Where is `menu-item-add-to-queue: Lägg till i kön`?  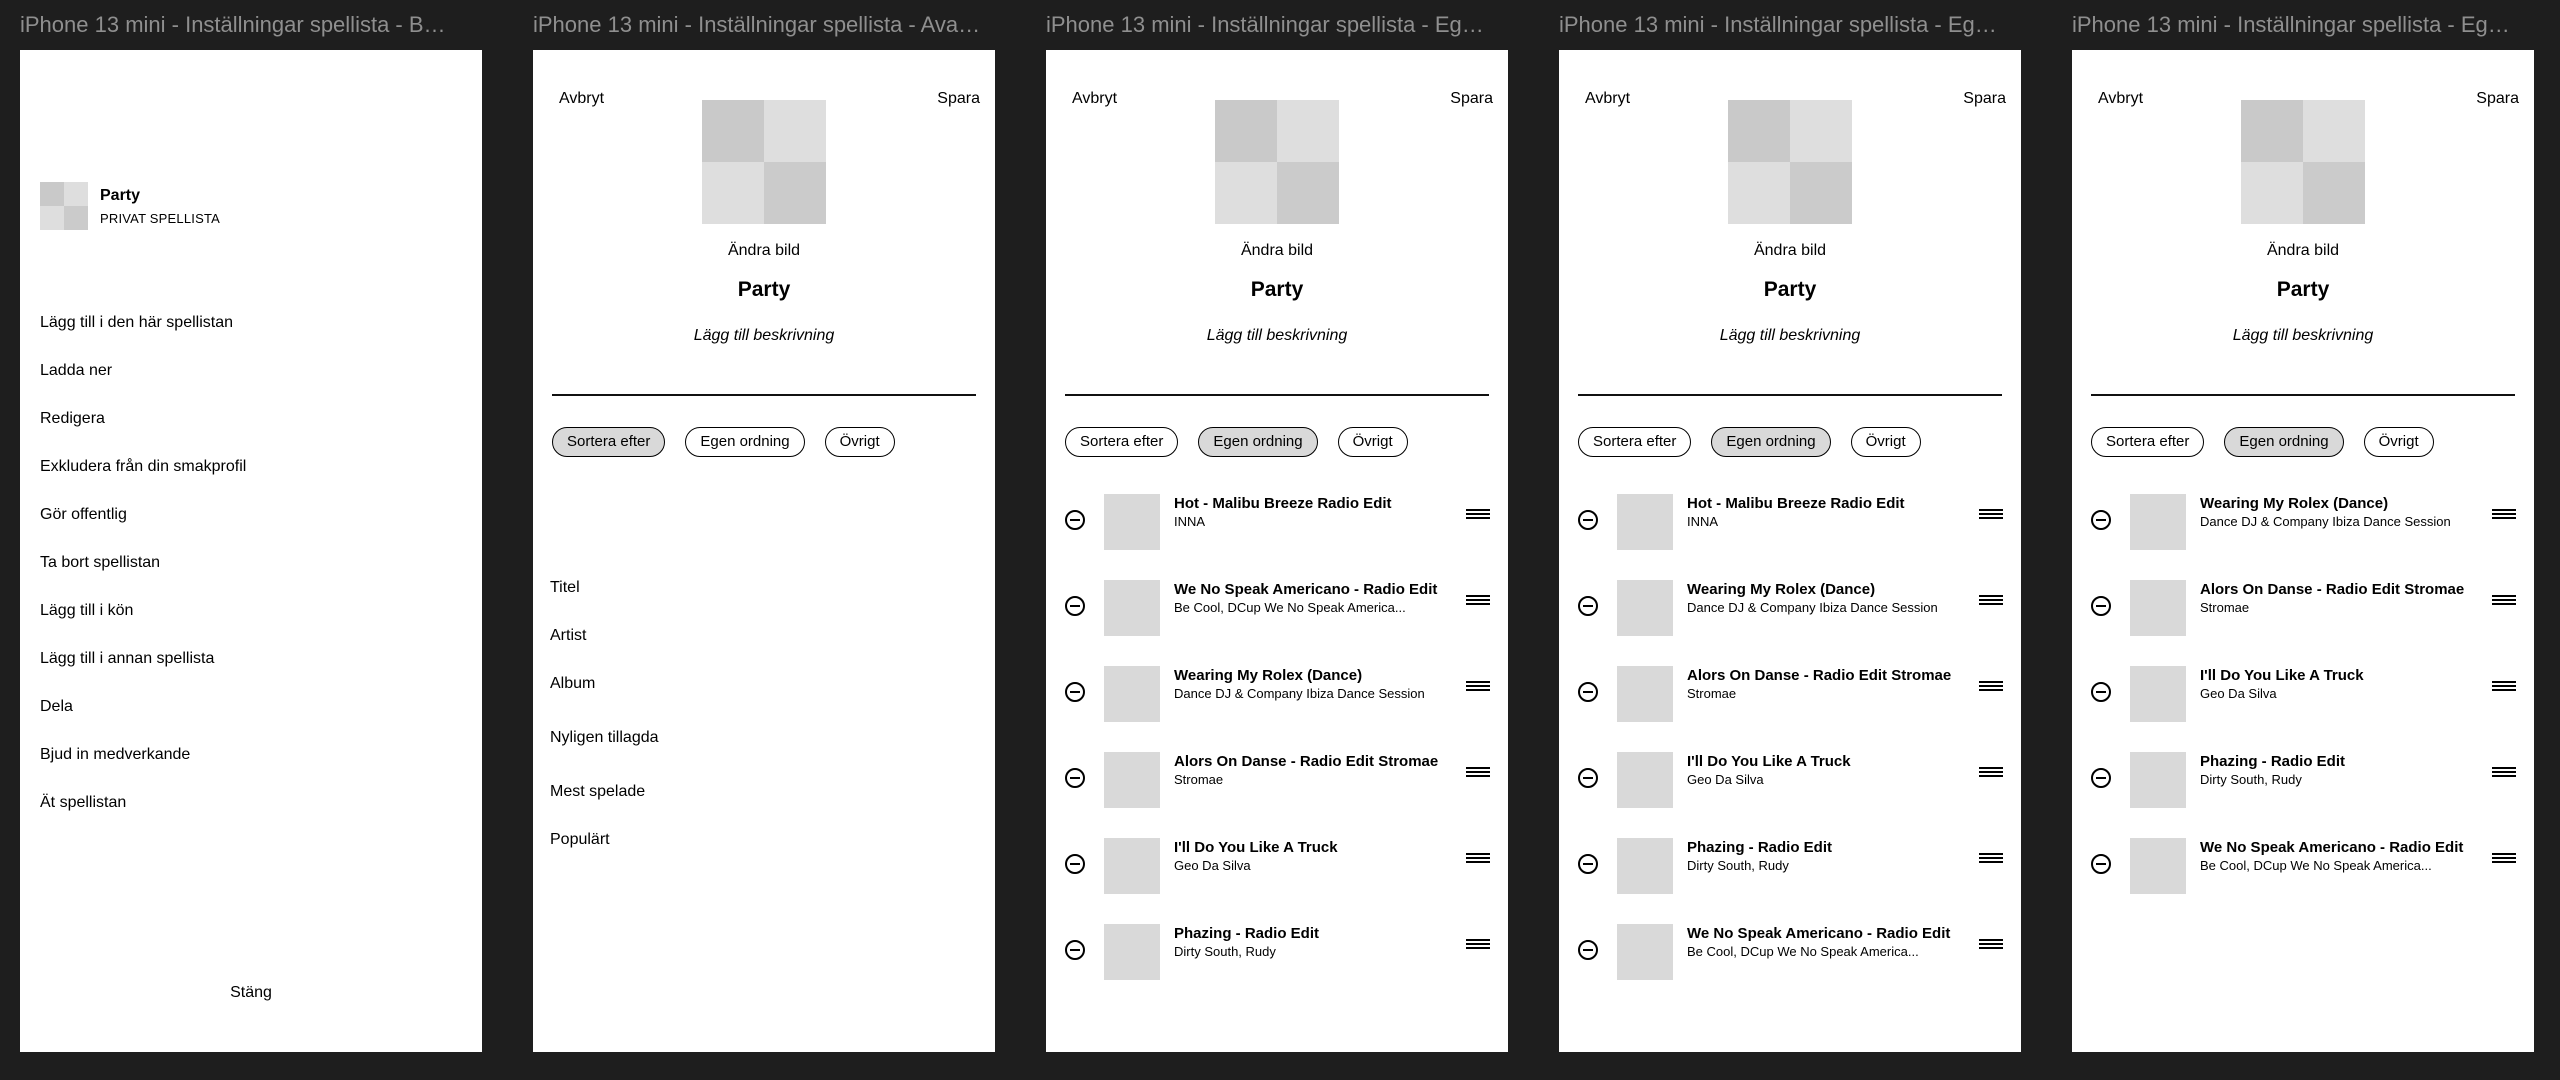 menu-item-add-to-queue: Lägg till i kön is located at coordinates (143, 624).